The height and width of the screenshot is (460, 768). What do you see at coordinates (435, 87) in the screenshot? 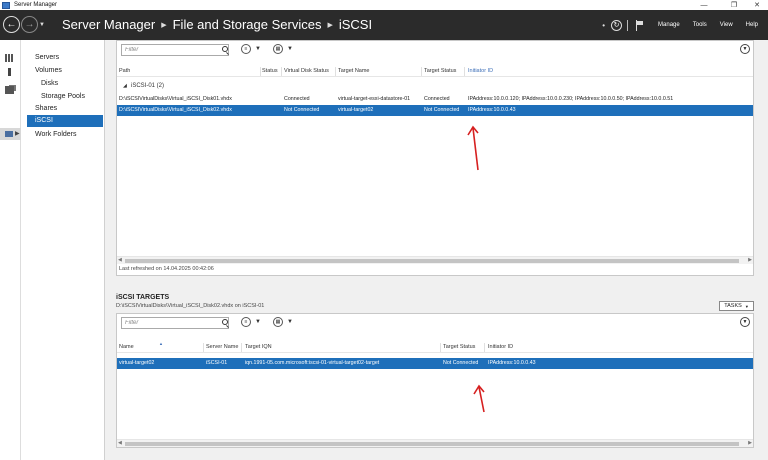
I see `server-group-header: ◢ iSCSI-01 (2)` at bounding box center [435, 87].